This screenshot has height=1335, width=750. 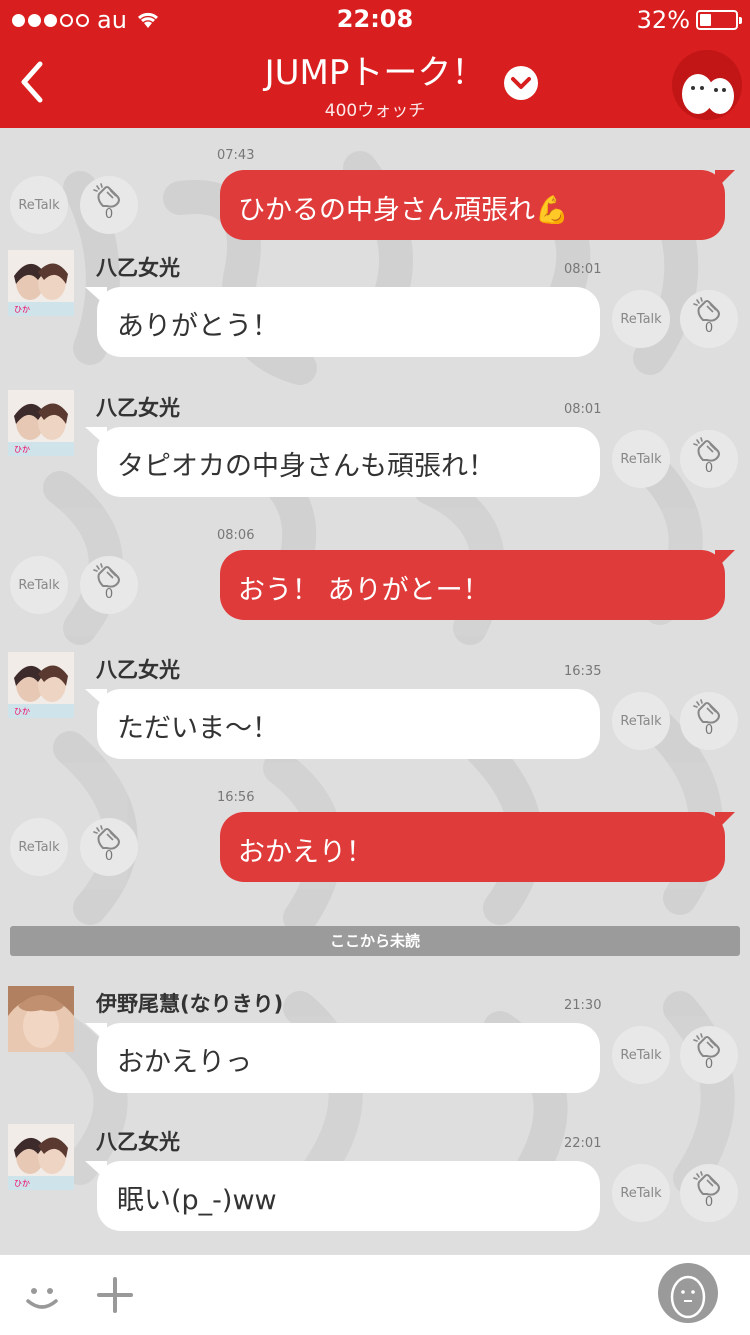 What do you see at coordinates (236, 797) in the screenshot?
I see `message-timestamp: 16:56` at bounding box center [236, 797].